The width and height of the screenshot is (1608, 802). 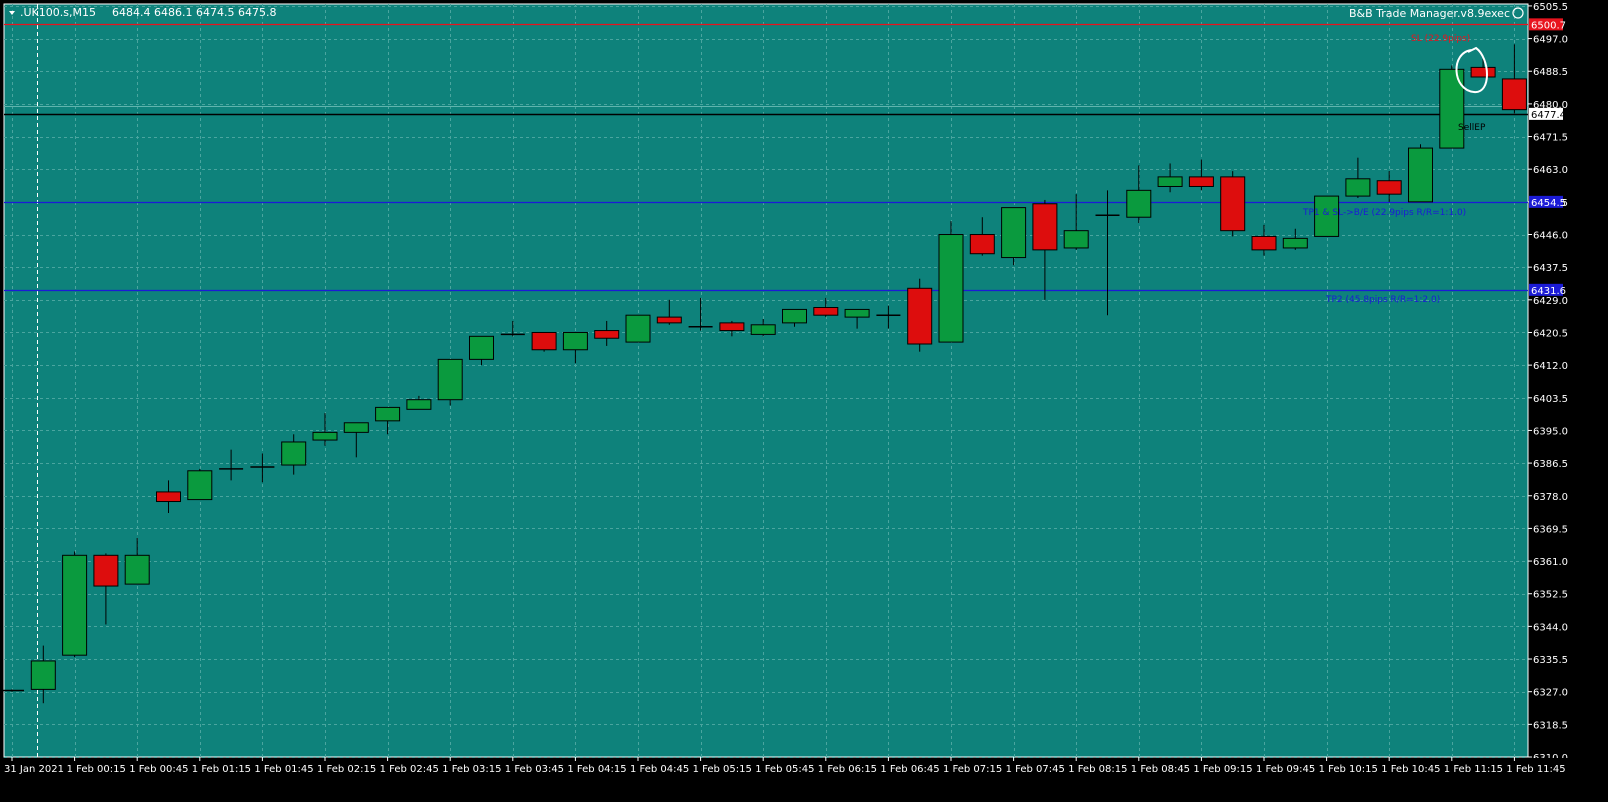 What do you see at coordinates (1550, 497) in the screenshot?
I see `price-tick-label: 6378.0` at bounding box center [1550, 497].